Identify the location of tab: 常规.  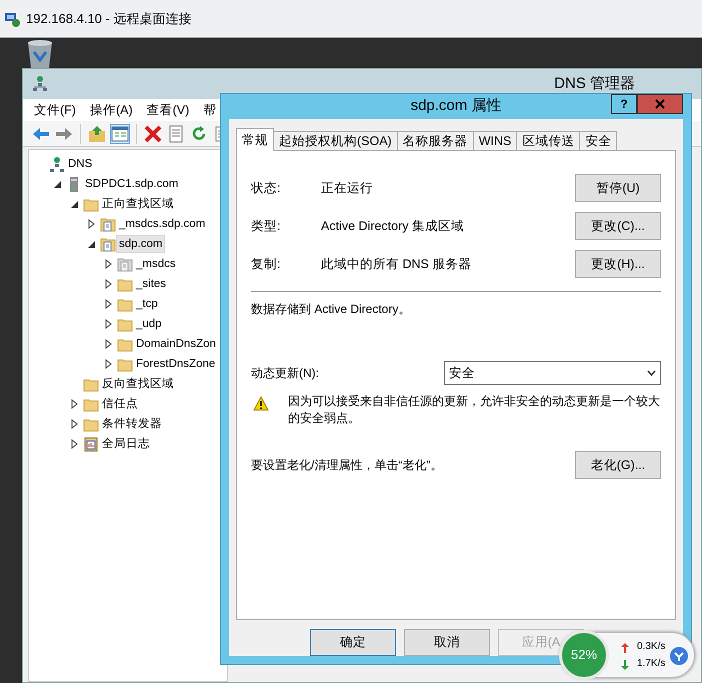
(255, 139).